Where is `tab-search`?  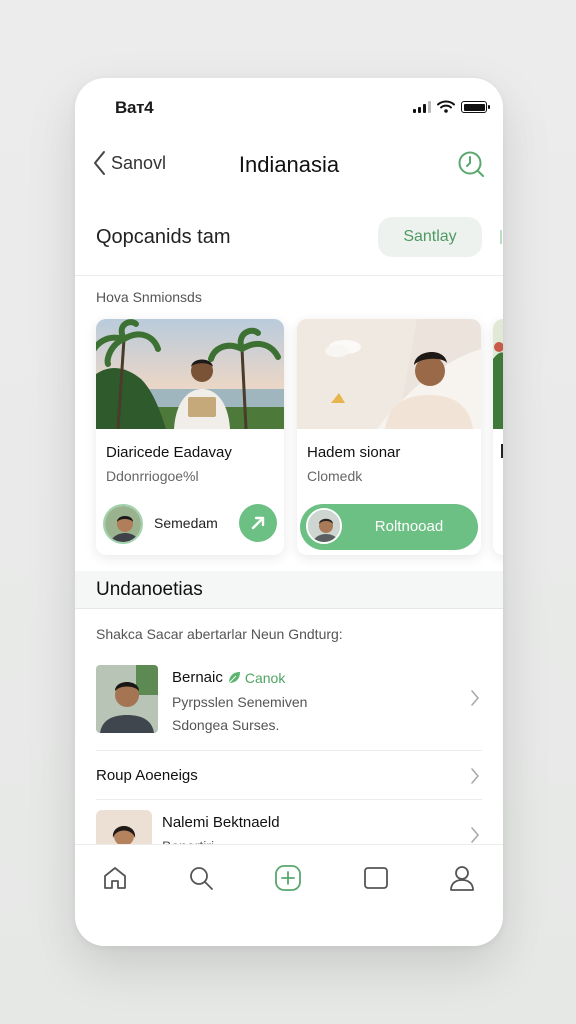 tab-search is located at coordinates (201, 878).